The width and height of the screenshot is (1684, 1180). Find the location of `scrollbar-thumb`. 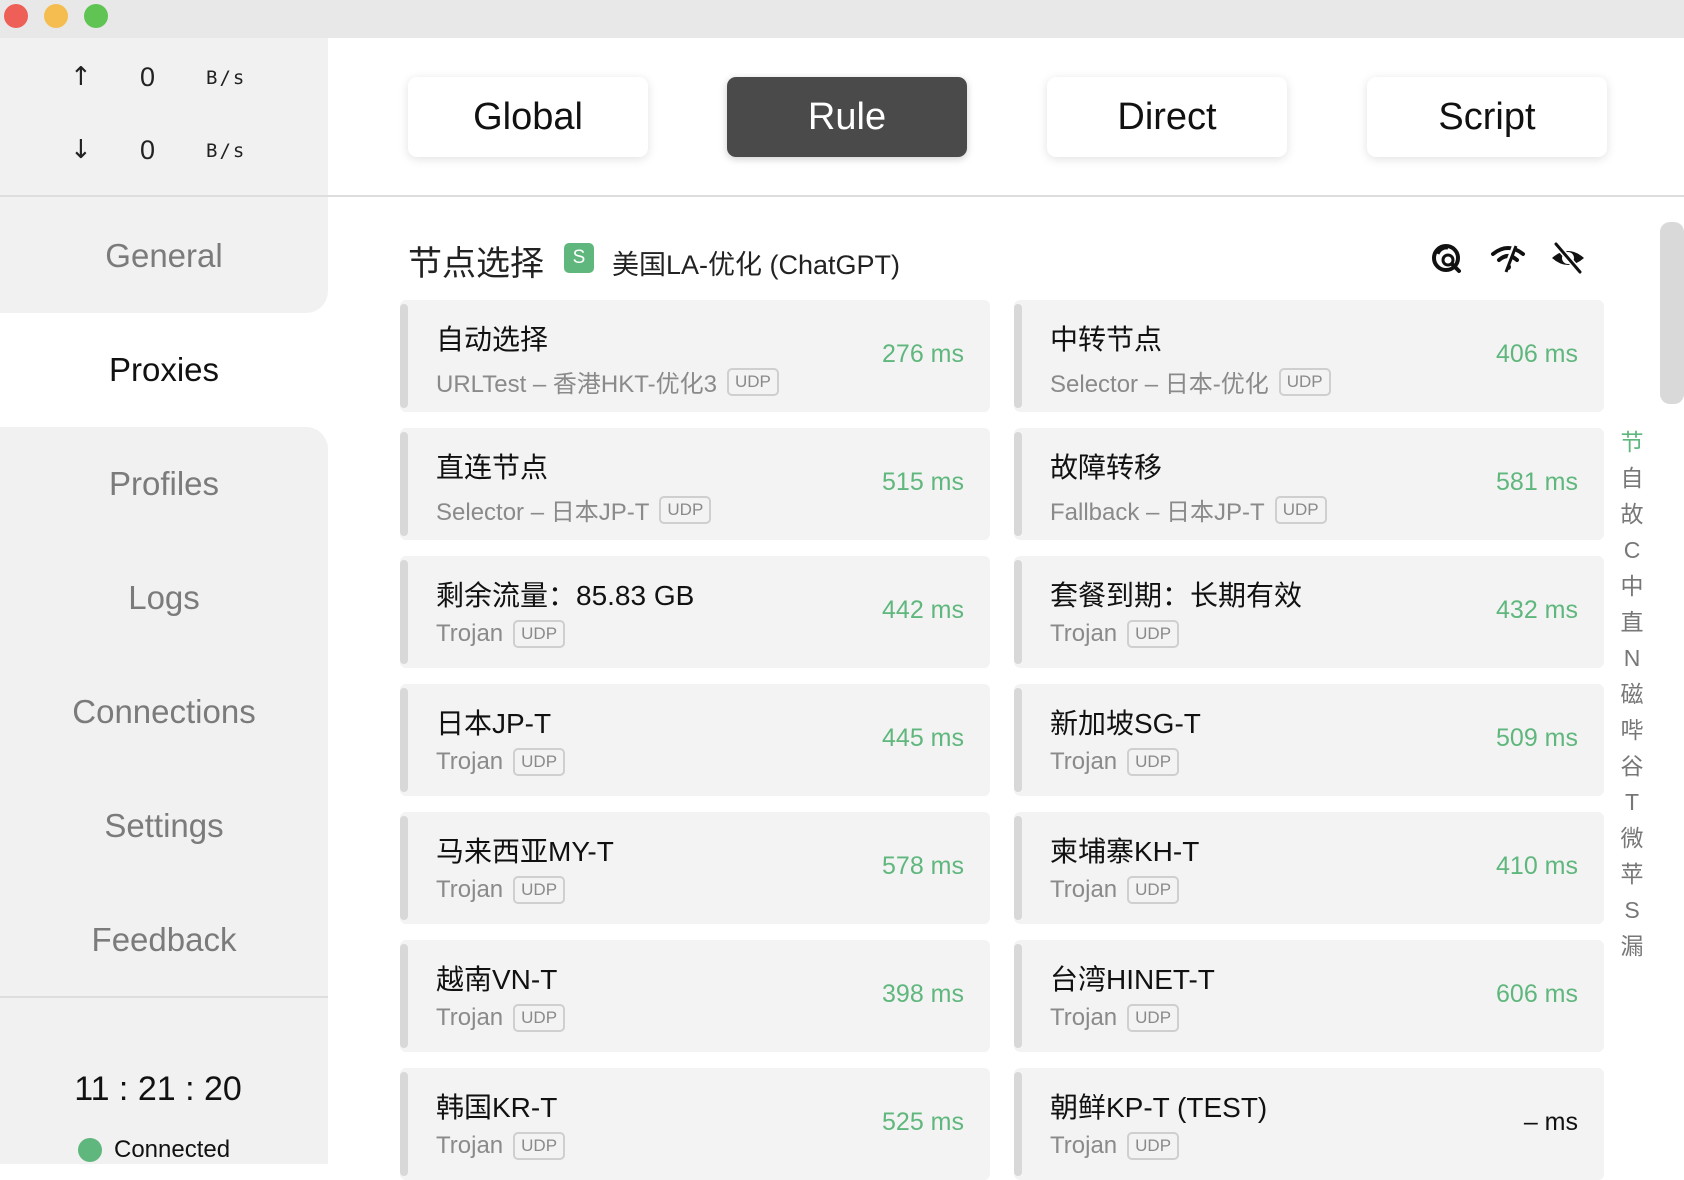

scrollbar-thumb is located at coordinates (1672, 313).